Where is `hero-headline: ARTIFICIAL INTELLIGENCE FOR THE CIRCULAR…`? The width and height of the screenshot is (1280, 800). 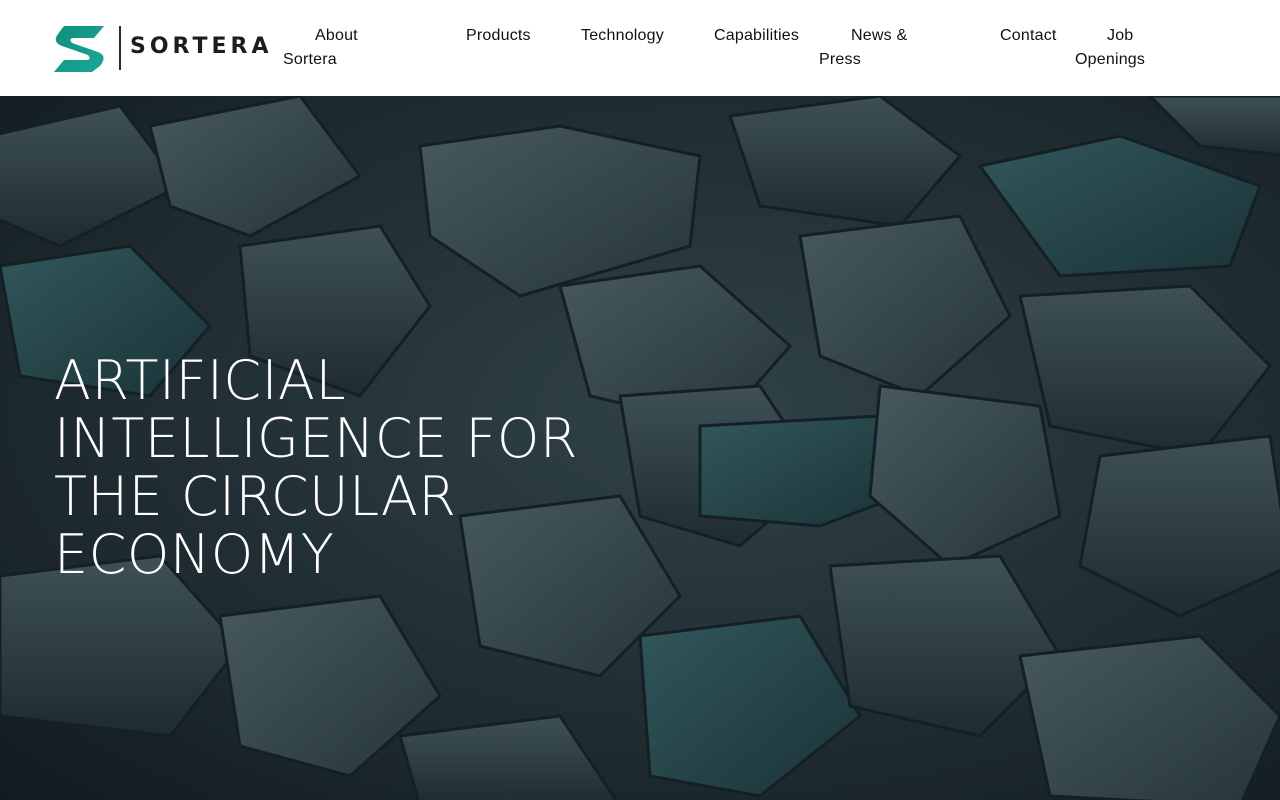
hero-headline: ARTIFICIAL INTELLIGENCE FOR THE CIRCULAR… is located at coordinates (334, 468).